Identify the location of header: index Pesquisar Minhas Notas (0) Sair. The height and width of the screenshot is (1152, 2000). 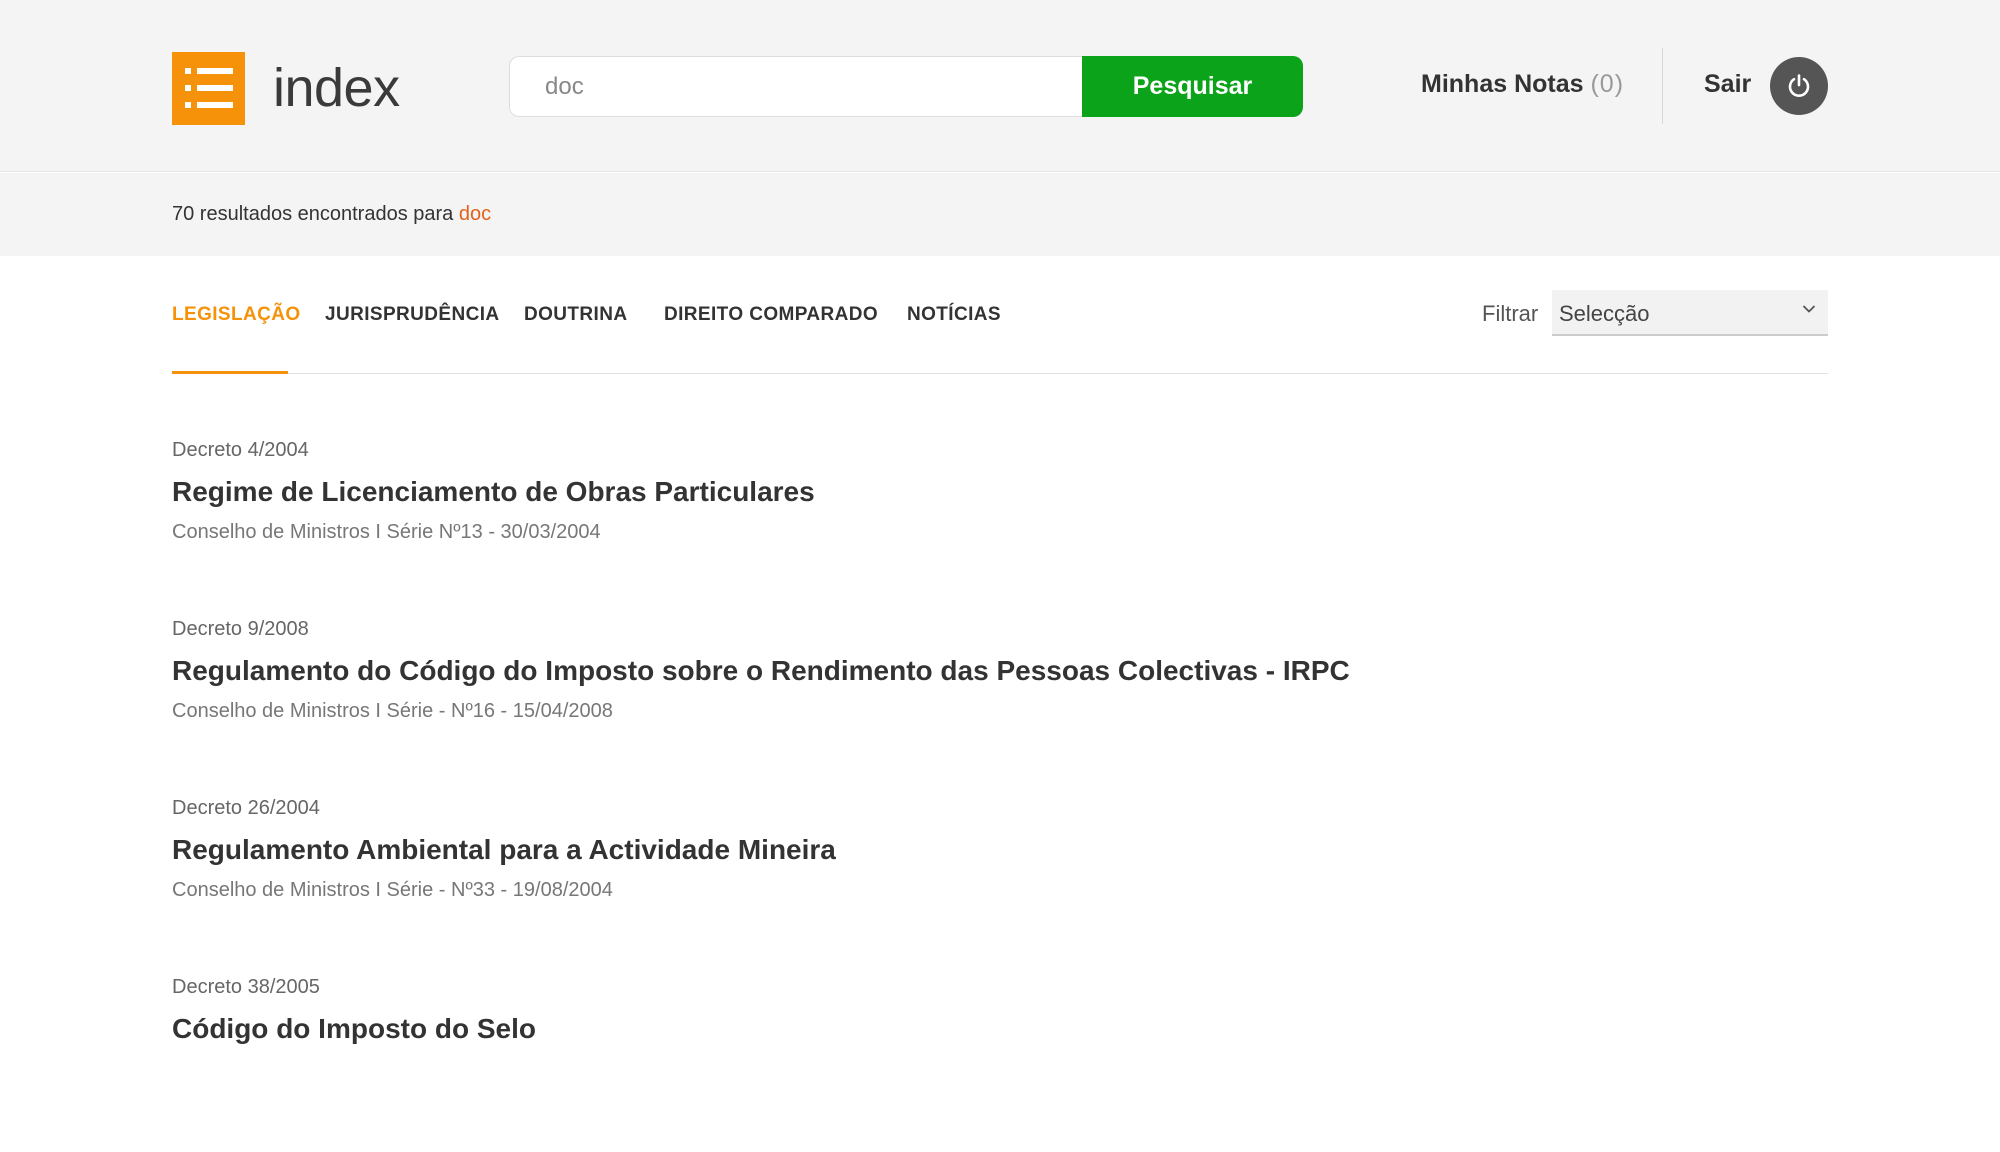
(1000, 86).